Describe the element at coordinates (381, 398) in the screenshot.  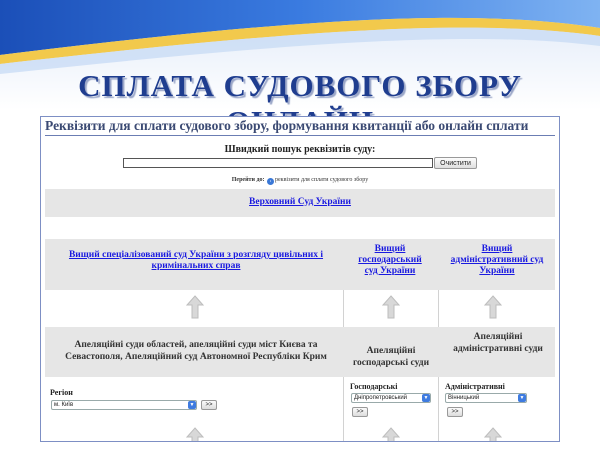
I see `commercial-select-value: Дніпропетровський` at that location.